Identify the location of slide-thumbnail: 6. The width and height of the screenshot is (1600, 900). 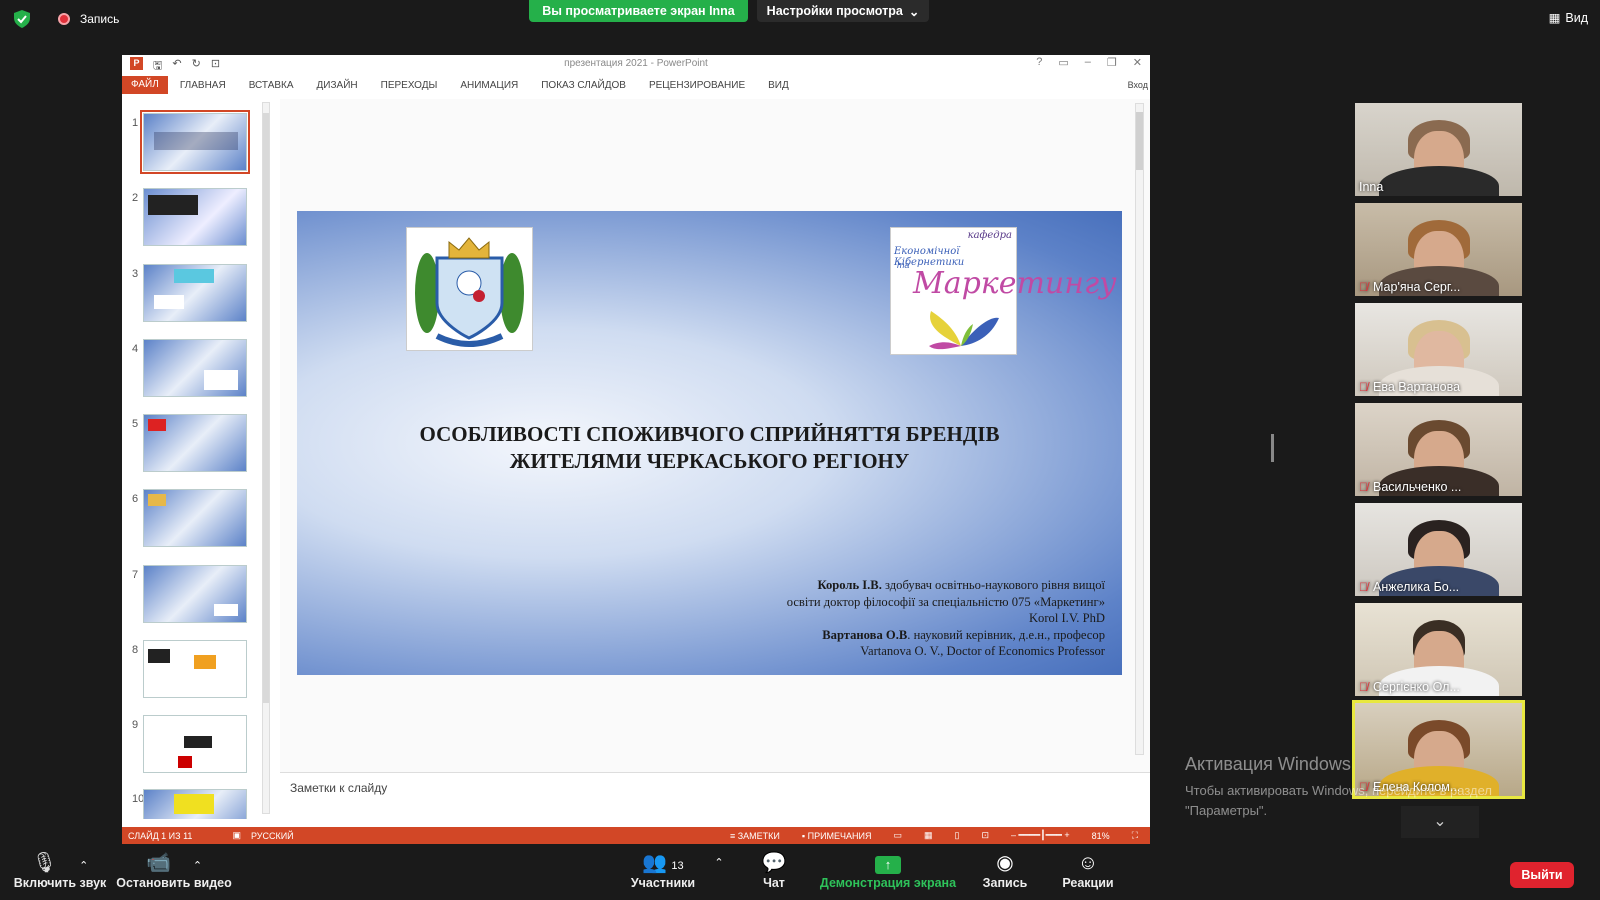
(197, 524).